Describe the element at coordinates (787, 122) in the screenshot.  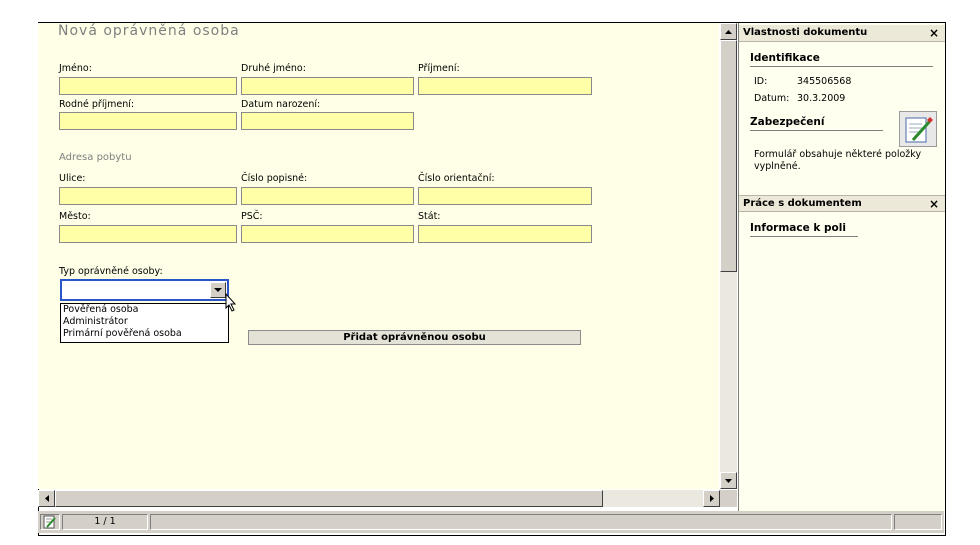
I see `security-heading: Zabezpečení` at that location.